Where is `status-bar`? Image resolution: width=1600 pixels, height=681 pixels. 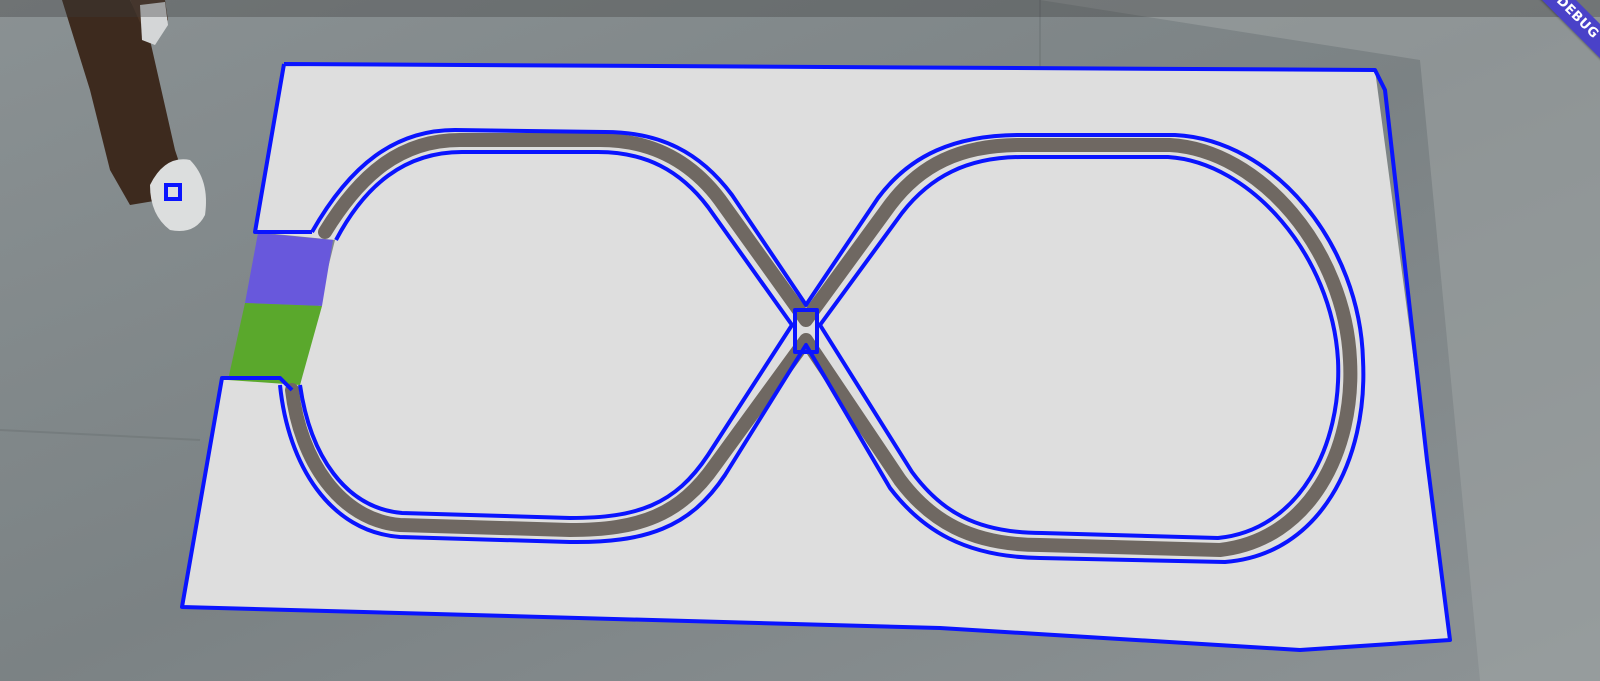 status-bar is located at coordinates (800, 8).